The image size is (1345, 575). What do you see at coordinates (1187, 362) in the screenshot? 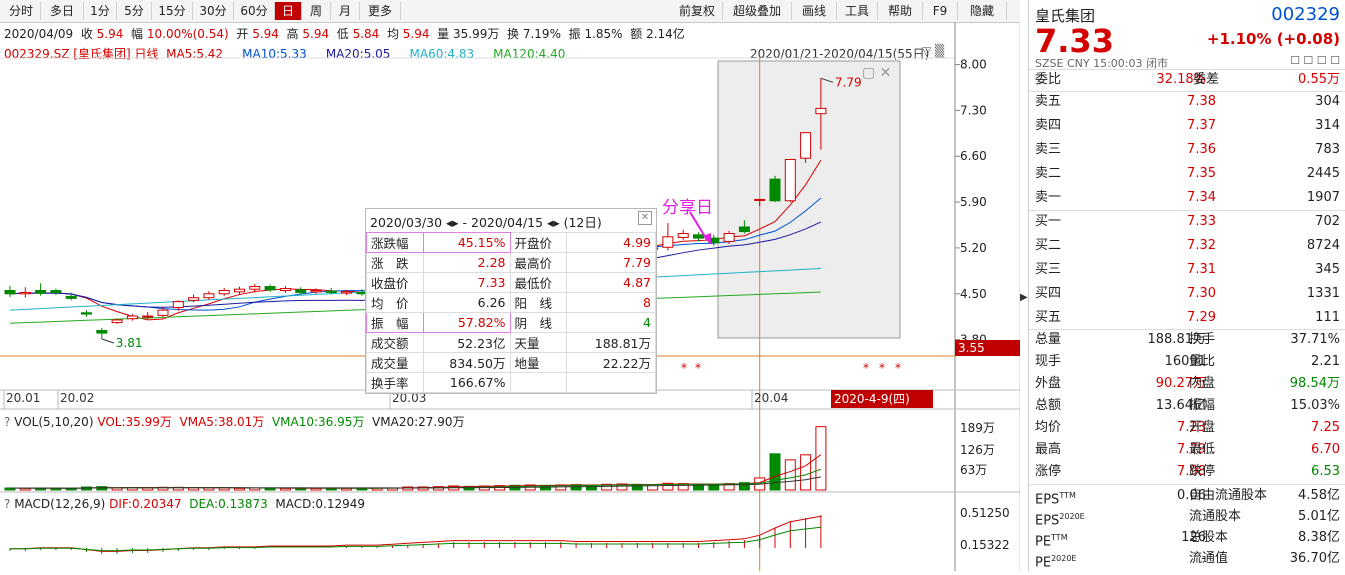
I see `stat-row: 现手 16091 量比 2.21` at bounding box center [1187, 362].